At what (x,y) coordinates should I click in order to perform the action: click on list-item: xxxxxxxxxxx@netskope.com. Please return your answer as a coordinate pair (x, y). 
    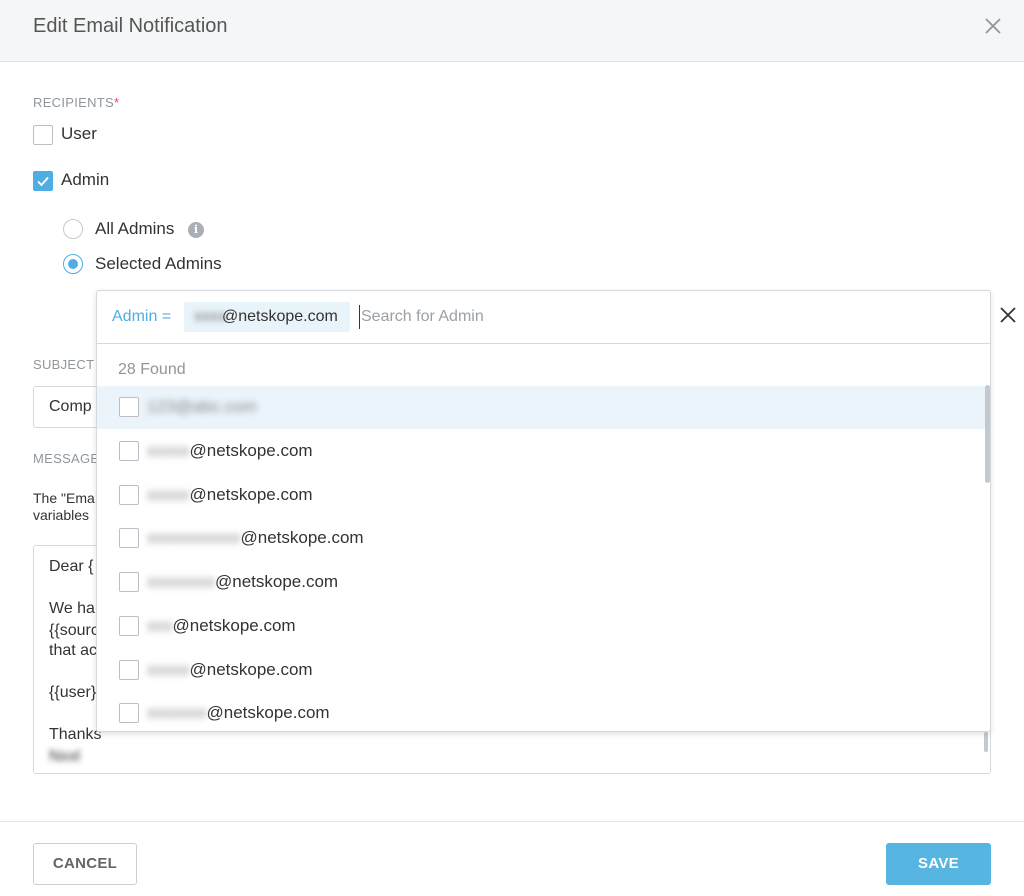
    Looking at the image, I should click on (541, 538).